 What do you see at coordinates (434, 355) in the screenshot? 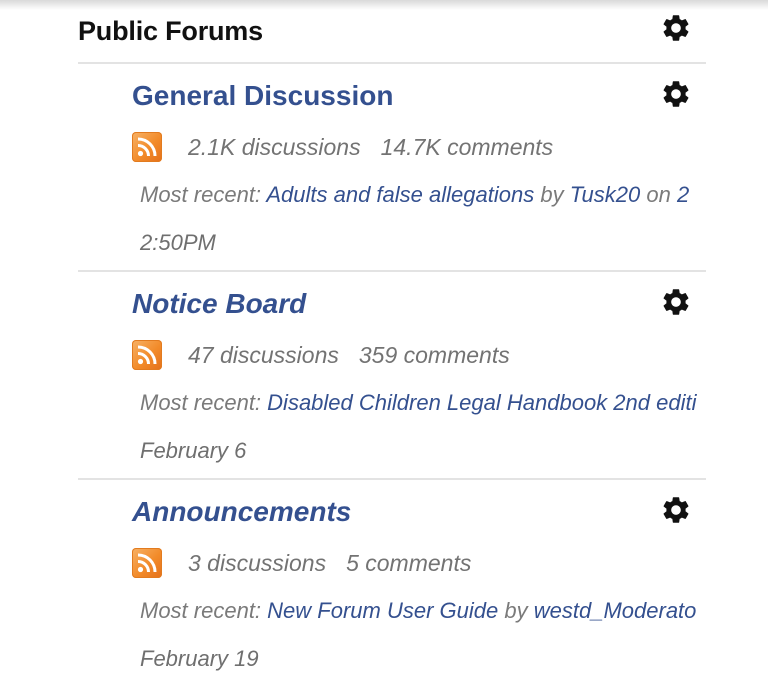
I see `comment-count: 359 comments` at bounding box center [434, 355].